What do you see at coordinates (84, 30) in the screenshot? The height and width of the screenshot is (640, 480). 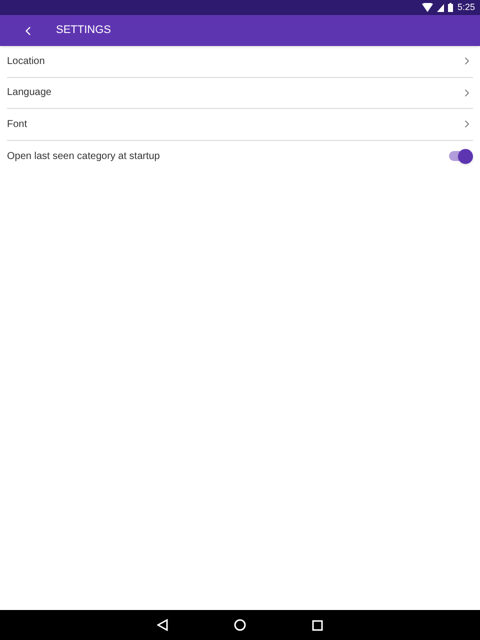 I see `toolbar-title: SETTINGS` at bounding box center [84, 30].